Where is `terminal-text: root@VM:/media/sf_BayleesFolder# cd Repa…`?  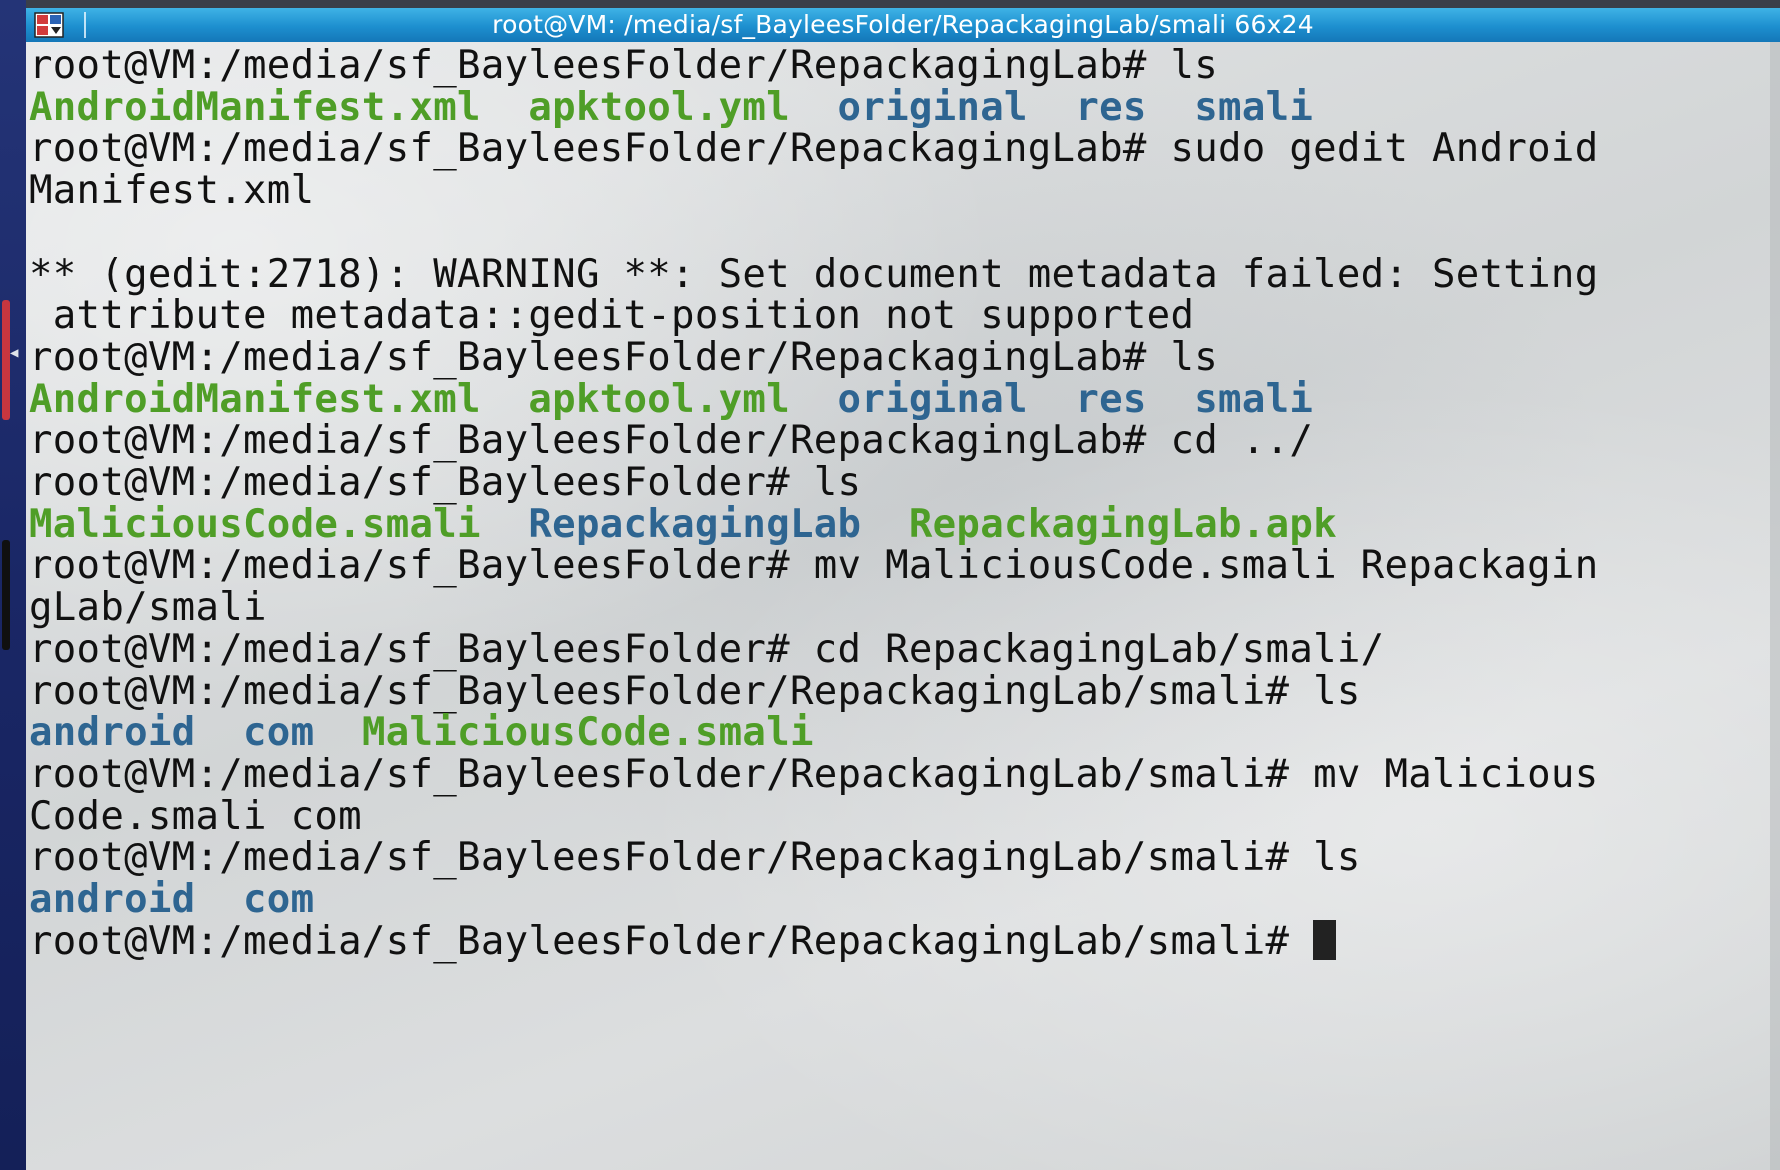
terminal-text: root@VM:/media/sf_BayleesFolder# cd Repa… is located at coordinates (707, 649).